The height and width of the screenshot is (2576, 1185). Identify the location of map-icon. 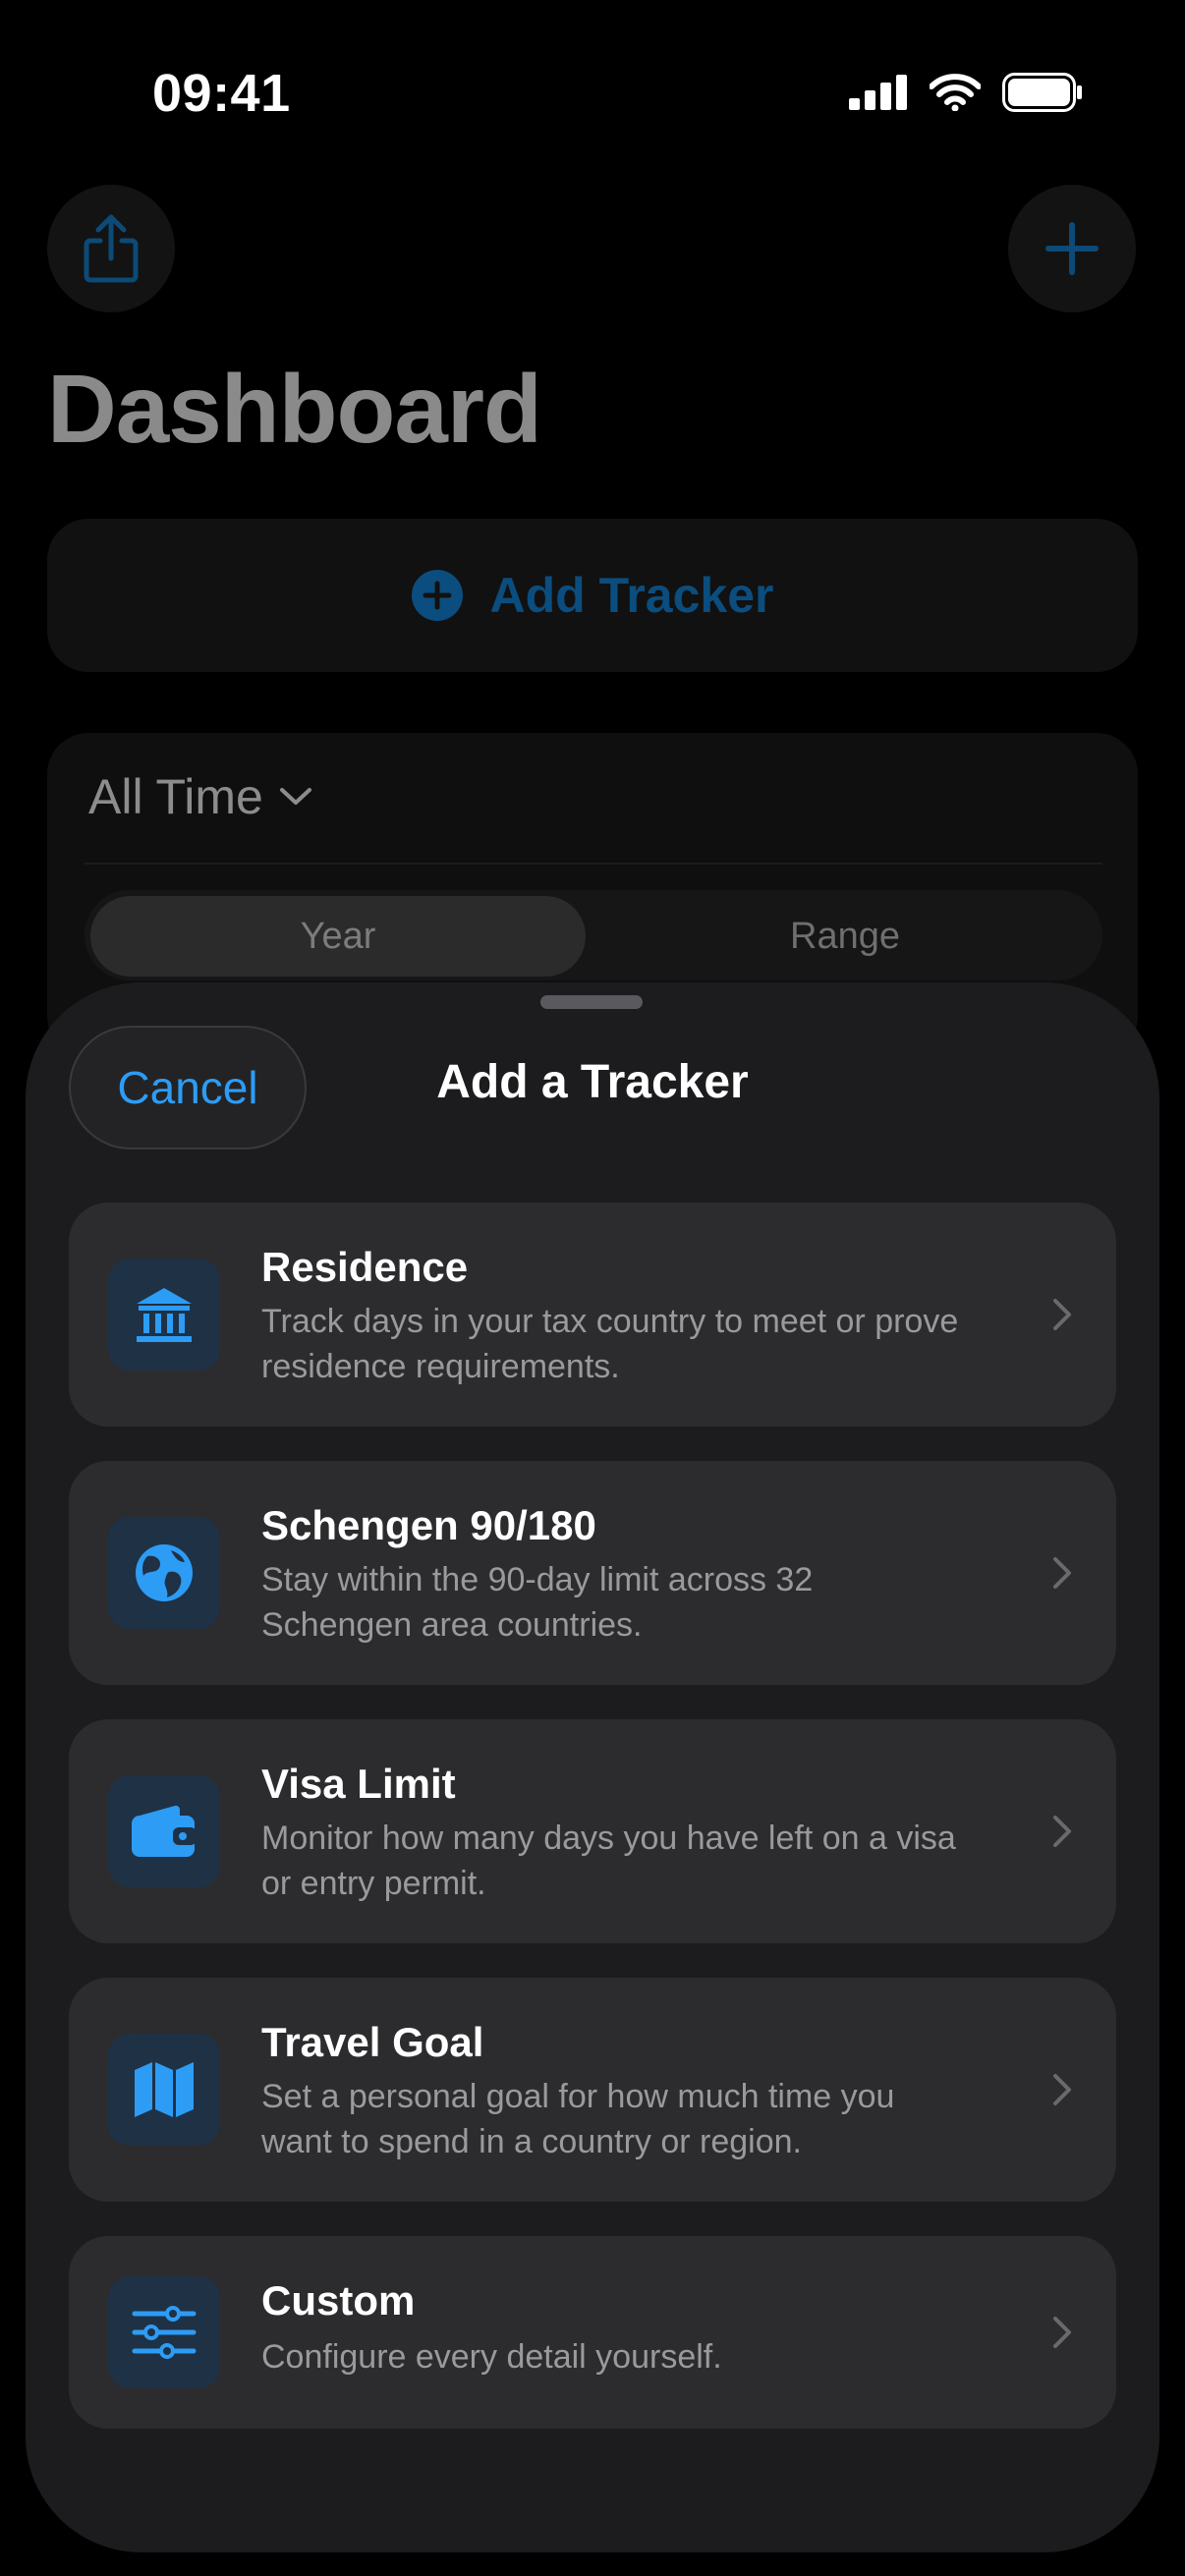
(165, 2089).